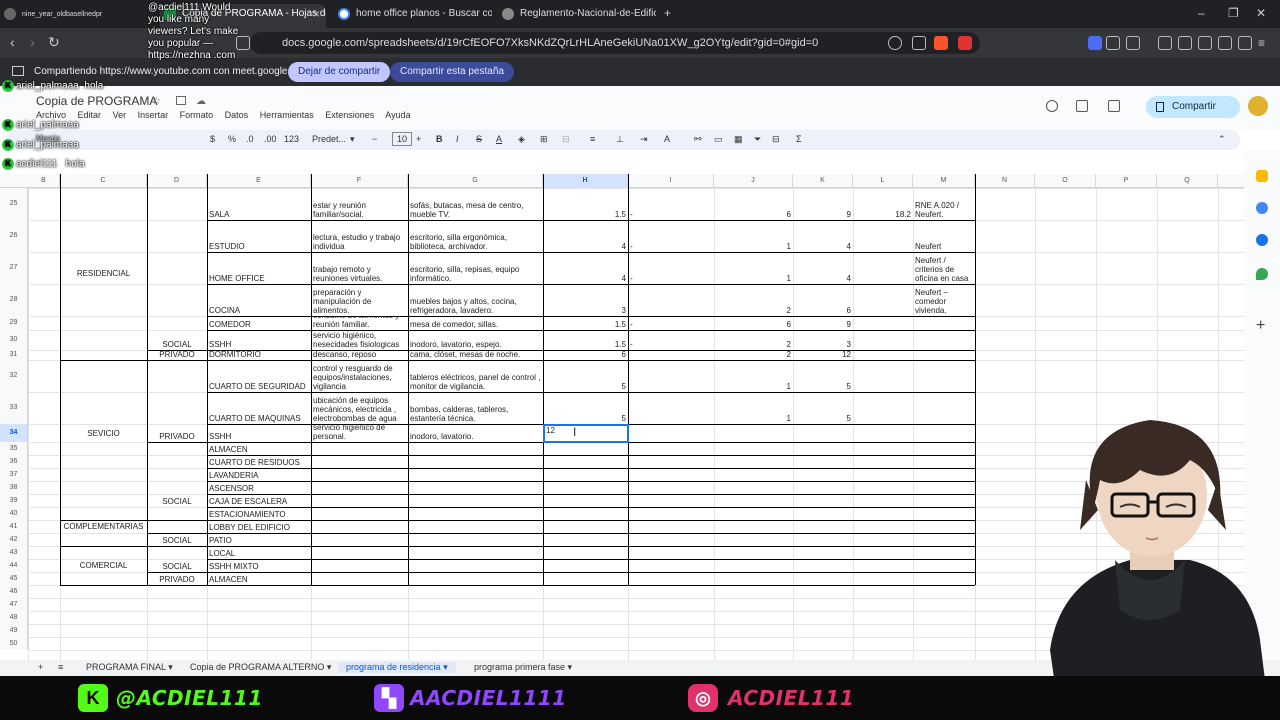 The image size is (1280, 720). What do you see at coordinates (14, 204) in the screenshot?
I see `row-header: 25` at bounding box center [14, 204].